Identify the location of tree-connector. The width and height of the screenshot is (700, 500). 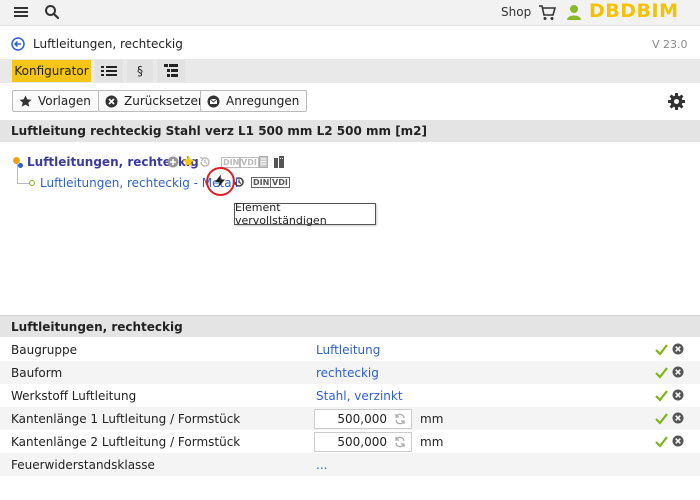
(23, 183).